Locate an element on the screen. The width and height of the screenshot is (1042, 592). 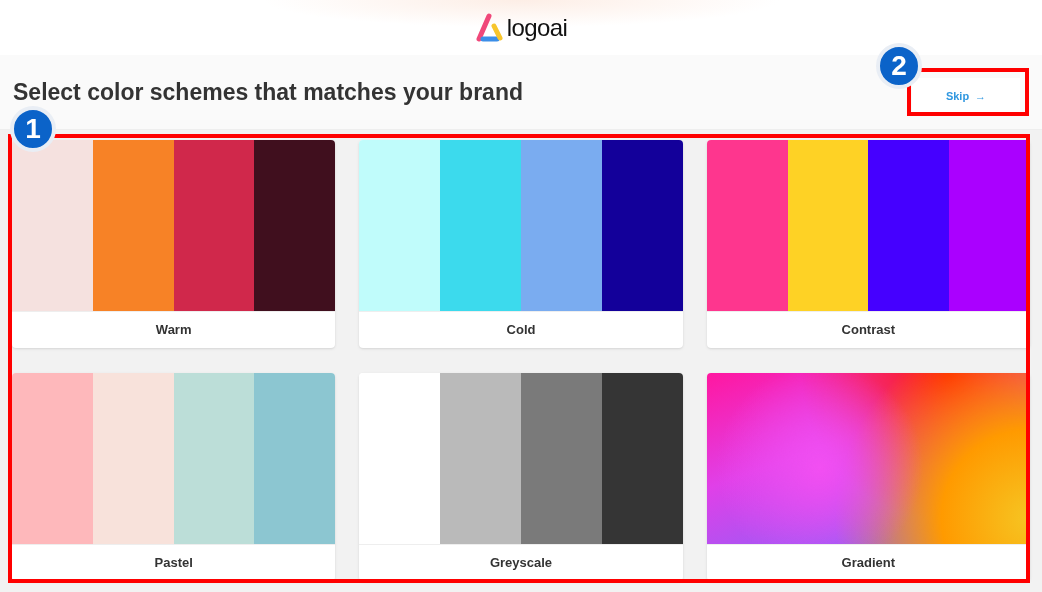
scheme-name: Contrast is located at coordinates (868, 329).